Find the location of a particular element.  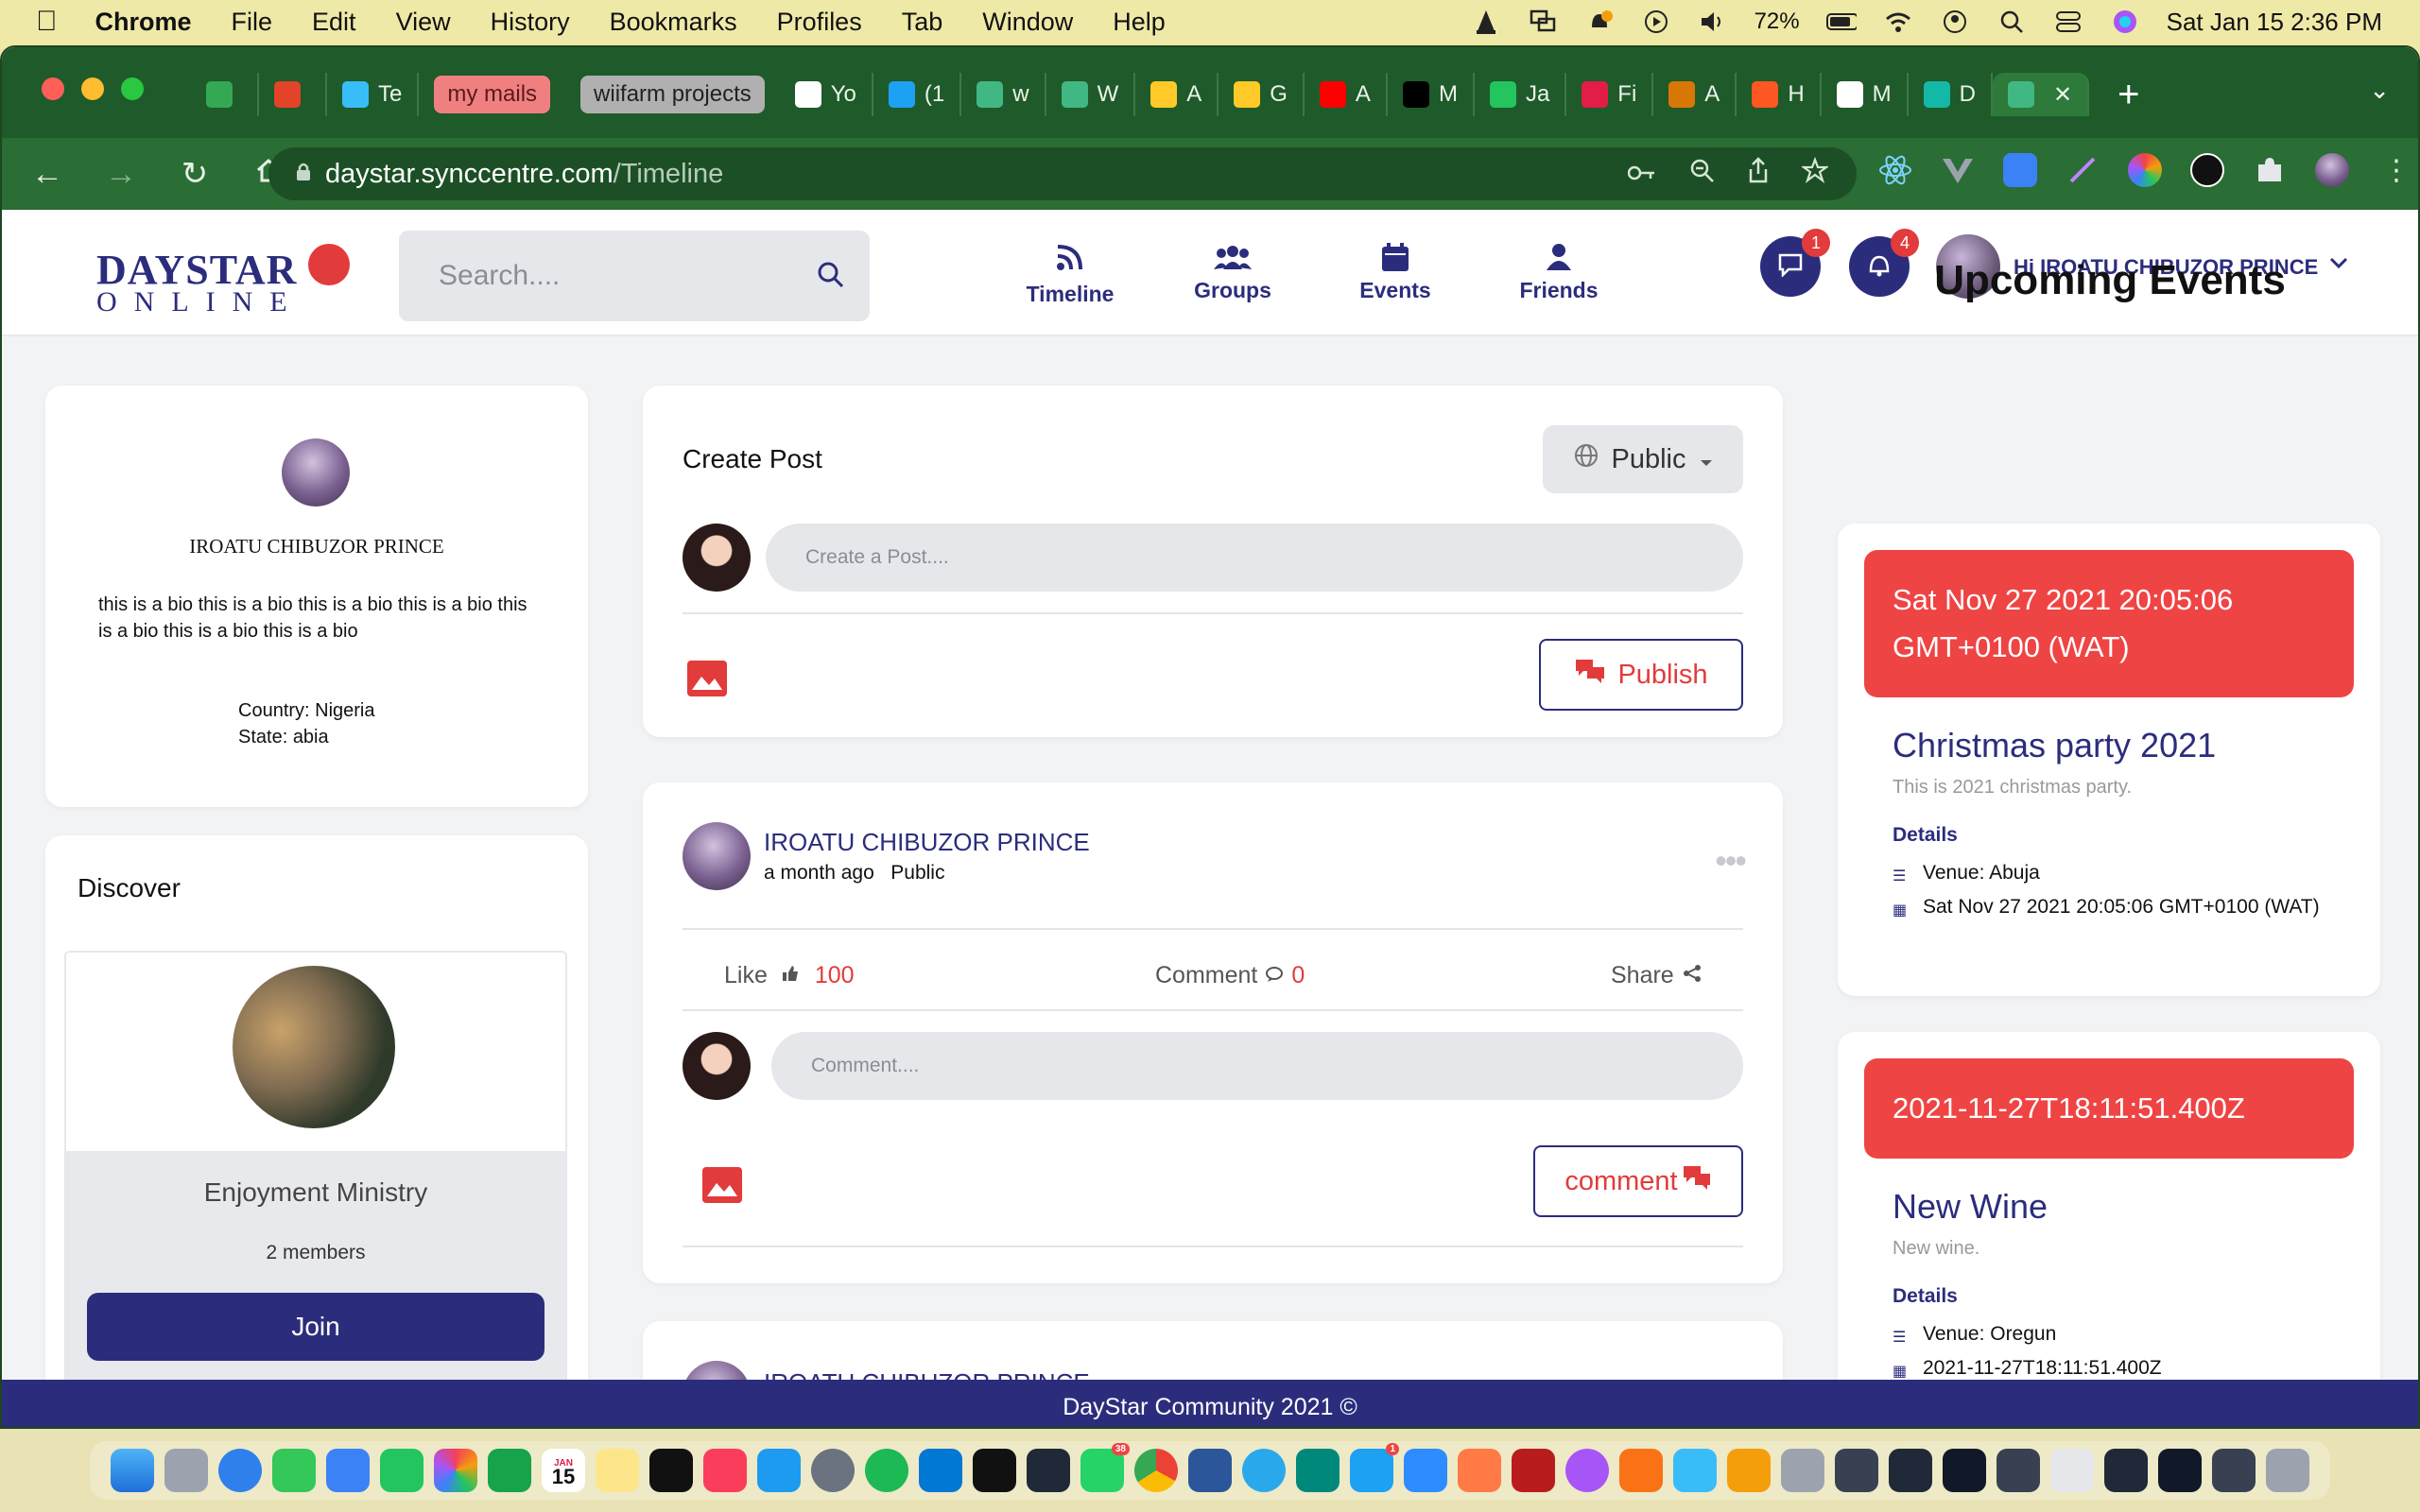

menu-view: View is located at coordinates (423, 22).